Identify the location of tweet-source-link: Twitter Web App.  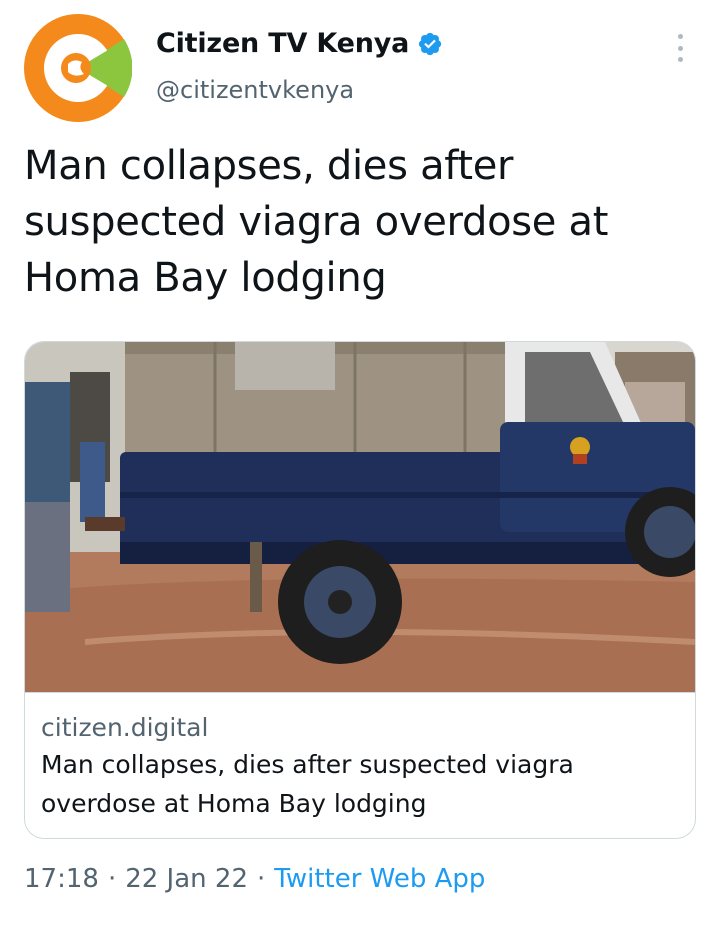
(379, 879).